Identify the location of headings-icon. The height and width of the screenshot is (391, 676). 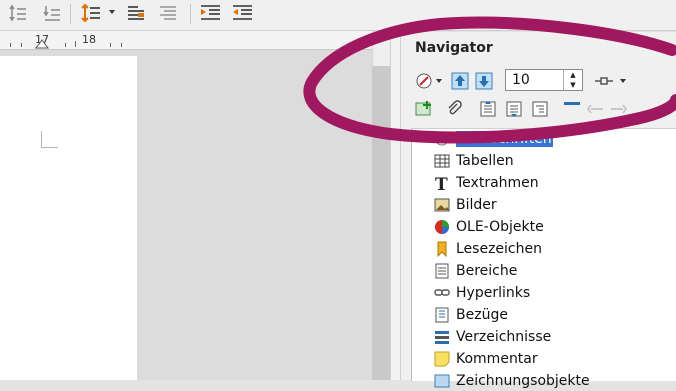
(442, 139).